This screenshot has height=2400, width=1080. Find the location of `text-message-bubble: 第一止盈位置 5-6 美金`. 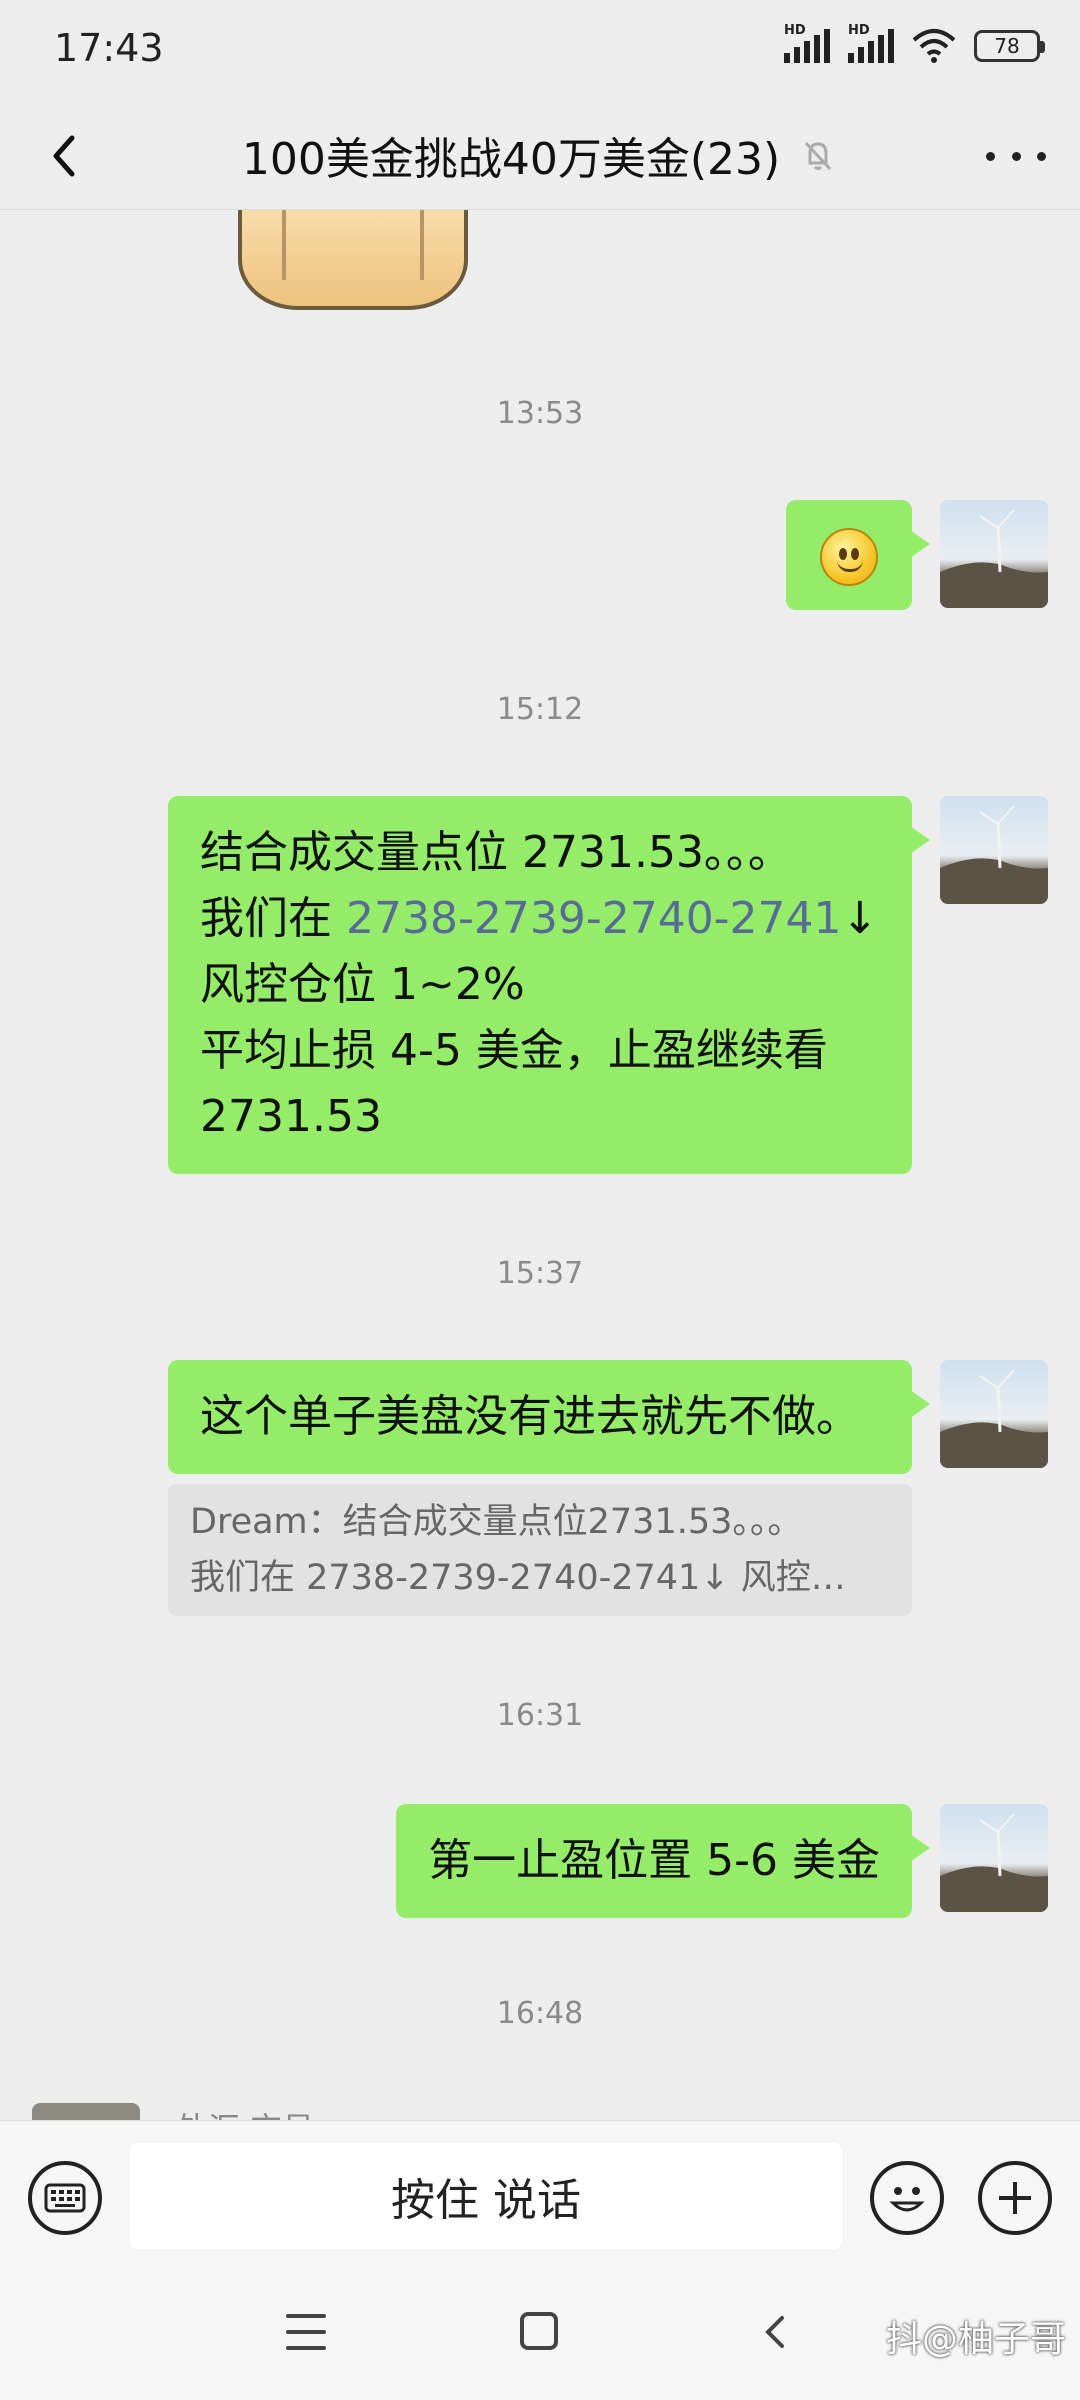

text-message-bubble: 第一止盈位置 5-6 美金 is located at coordinates (663, 1861).